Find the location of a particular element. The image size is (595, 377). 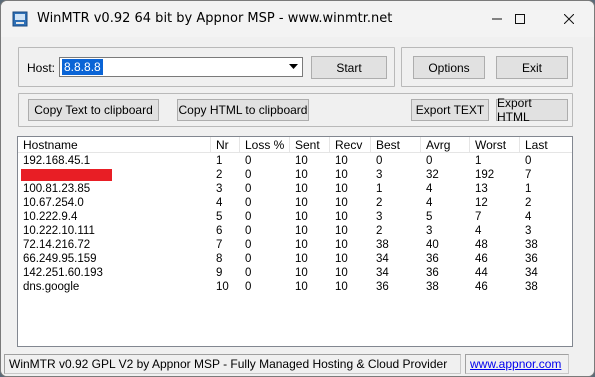

cell-avrg: 36 is located at coordinates (432, 259).